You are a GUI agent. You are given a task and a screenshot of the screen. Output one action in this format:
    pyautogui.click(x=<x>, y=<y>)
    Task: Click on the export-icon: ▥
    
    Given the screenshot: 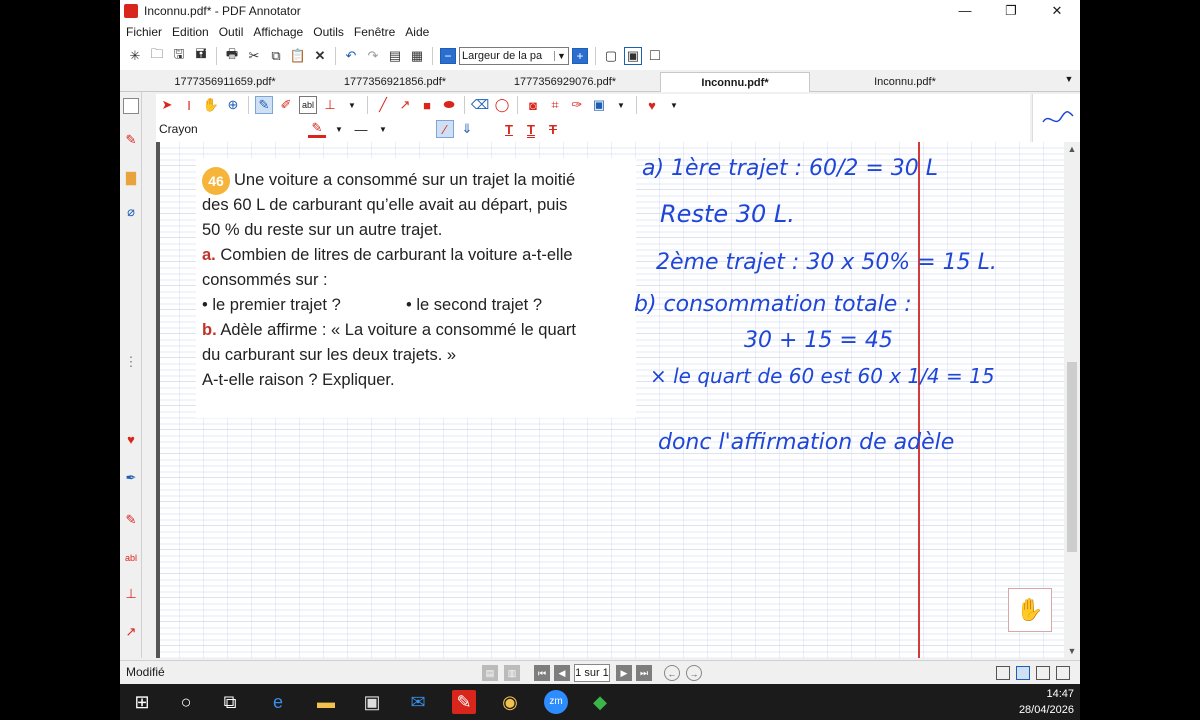 What is the action you would take?
    pyautogui.click(x=512, y=673)
    